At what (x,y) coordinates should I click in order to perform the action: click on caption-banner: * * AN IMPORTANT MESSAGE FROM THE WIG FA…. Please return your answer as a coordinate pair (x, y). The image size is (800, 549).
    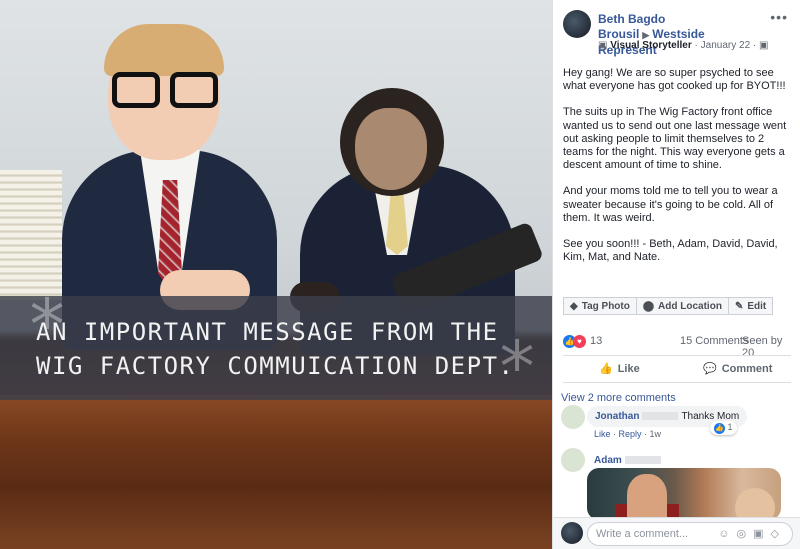
    Looking at the image, I should click on (276, 346).